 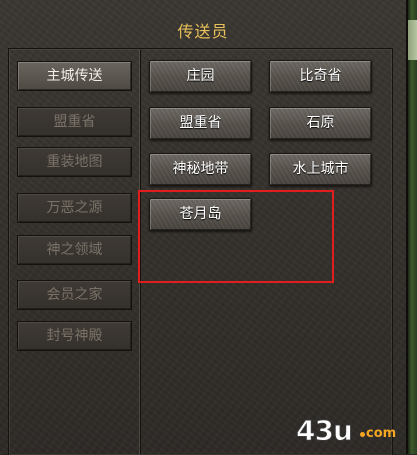 I want to click on watermark-text: 43u, so click(x=325, y=431).